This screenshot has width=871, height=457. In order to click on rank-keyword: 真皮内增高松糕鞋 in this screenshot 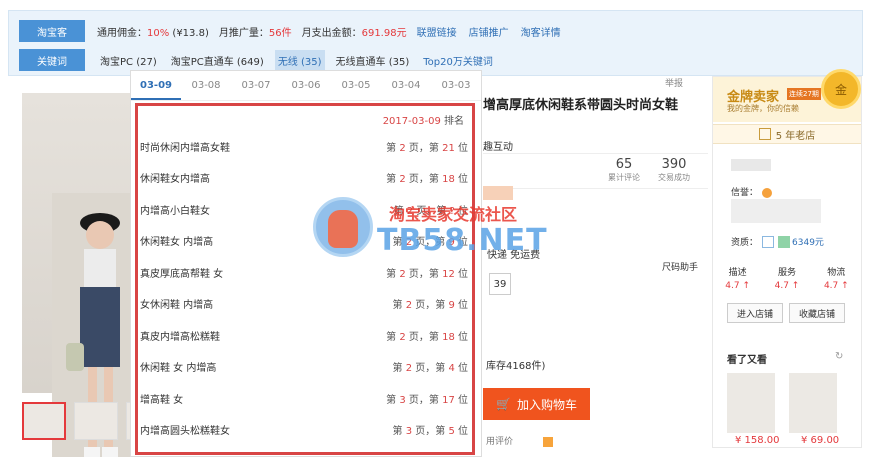, I will do `click(180, 337)`.